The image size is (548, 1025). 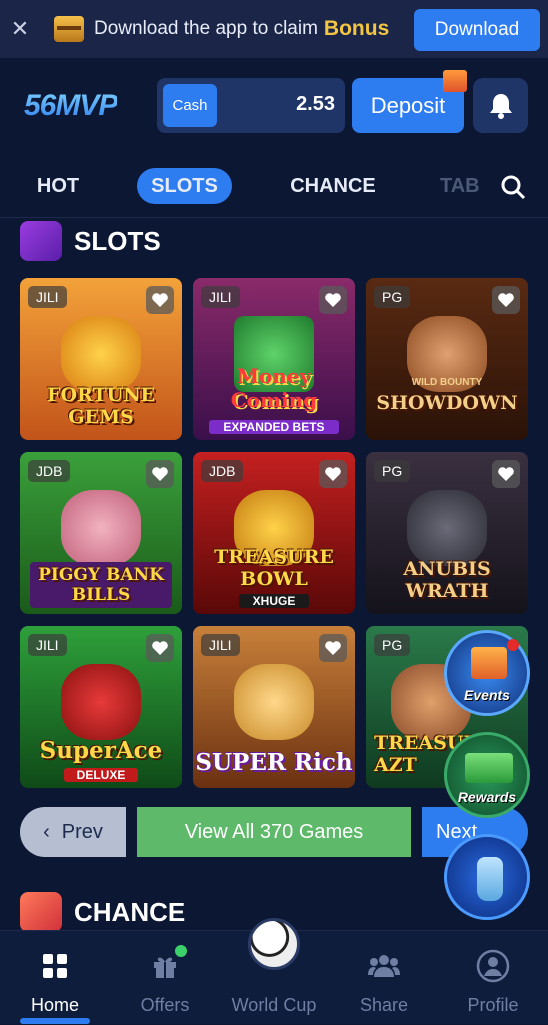 What do you see at coordinates (82, 831) in the screenshot?
I see `prev-label: Prev` at bounding box center [82, 831].